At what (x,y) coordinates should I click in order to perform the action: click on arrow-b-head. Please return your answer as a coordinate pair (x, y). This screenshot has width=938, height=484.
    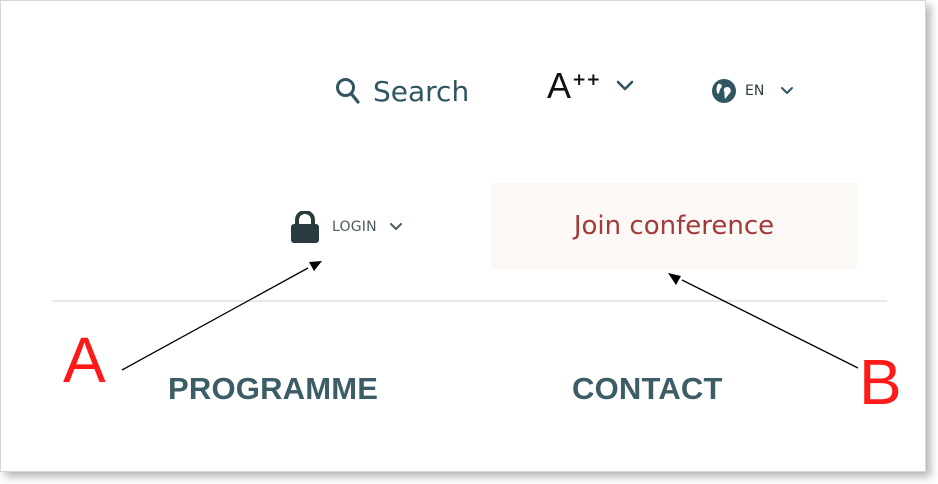
    Looking at the image, I should click on (674, 279).